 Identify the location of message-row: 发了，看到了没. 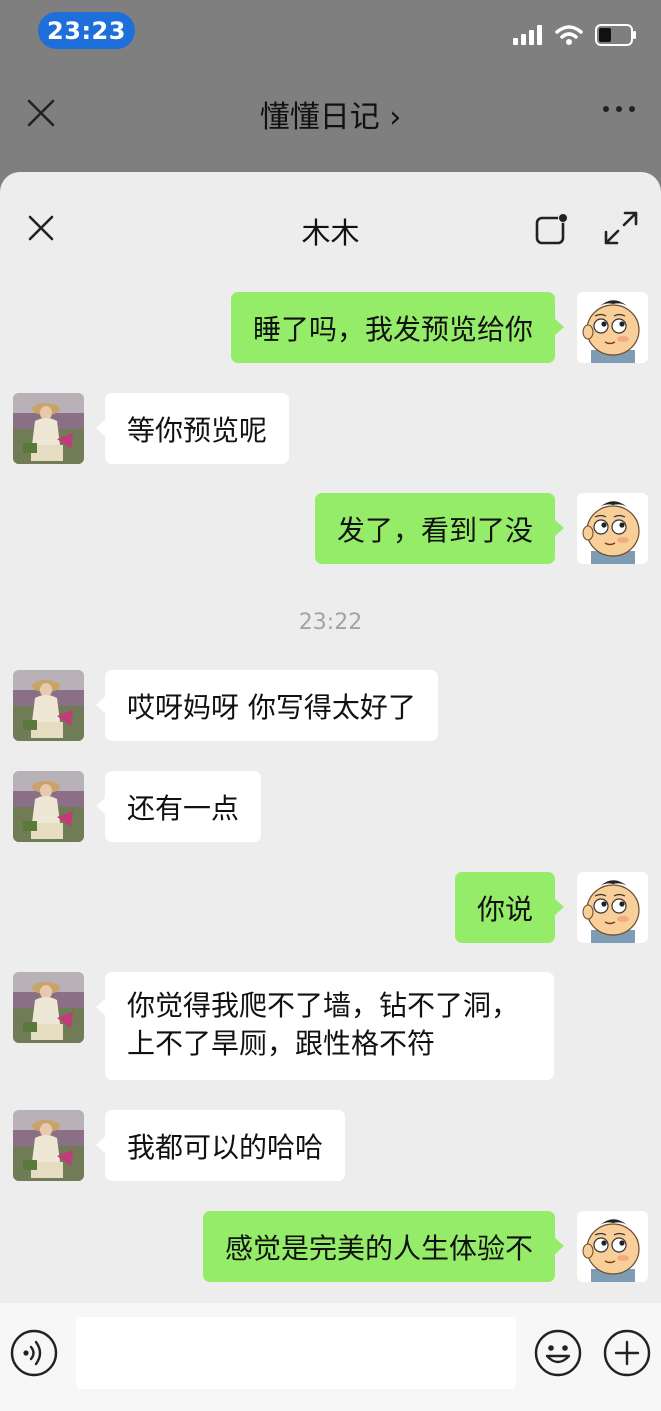
(330, 528).